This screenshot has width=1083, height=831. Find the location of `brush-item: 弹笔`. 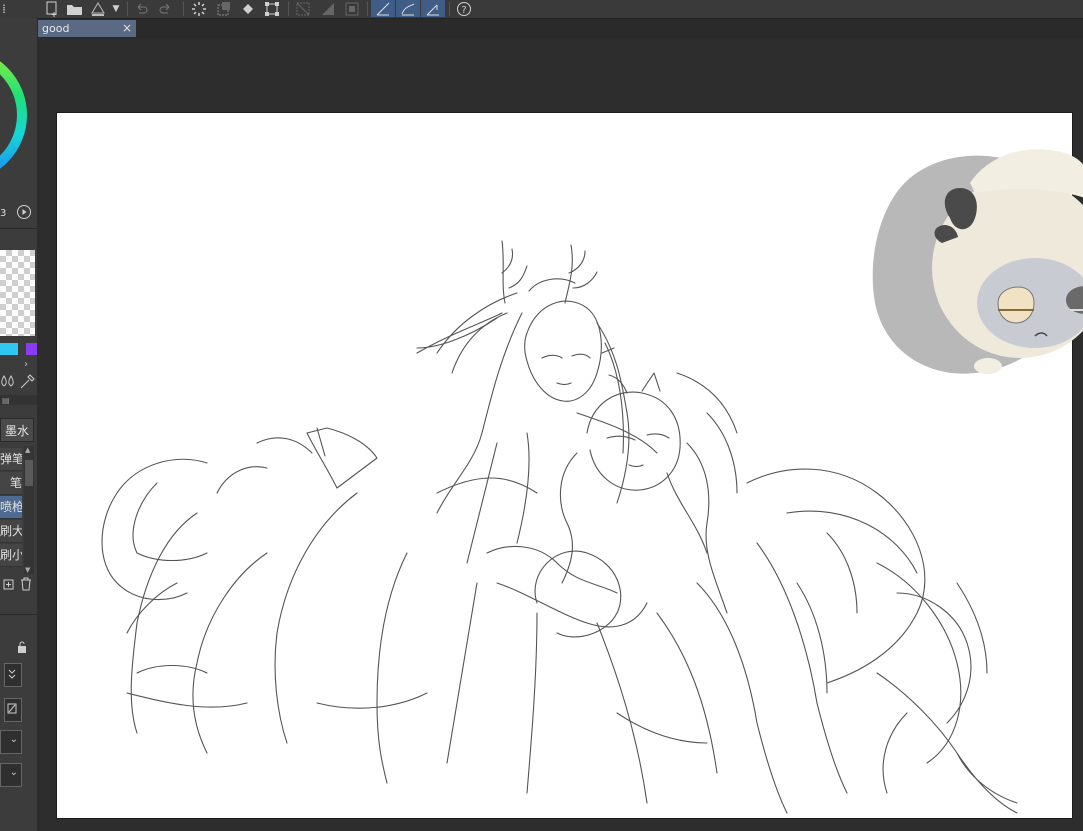

brush-item: 弹笔 is located at coordinates (11, 459).